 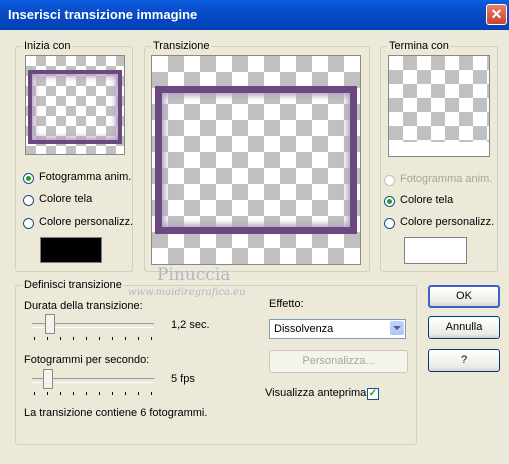 What do you see at coordinates (116, 413) in the screenshot?
I see `frame-count-info: La transizione contiene 6 fotogrammi.` at bounding box center [116, 413].